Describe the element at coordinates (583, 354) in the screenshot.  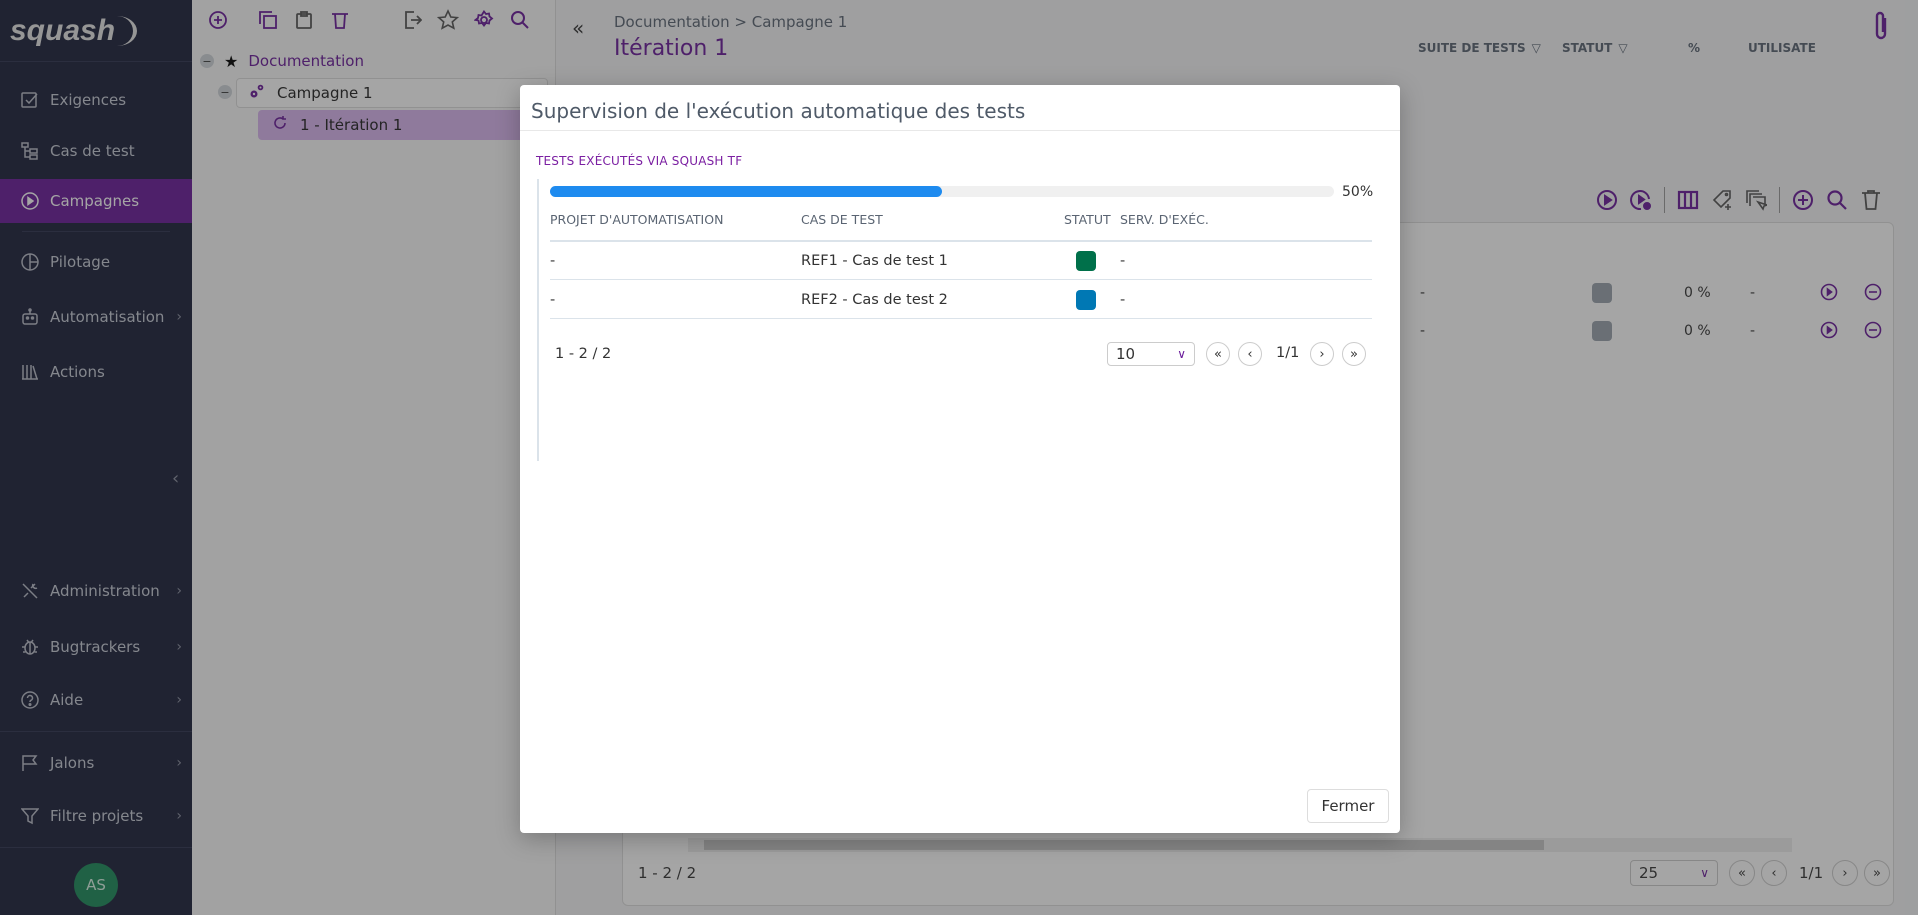
I see `dialog-row-count: 1 - 2 / 2` at that location.